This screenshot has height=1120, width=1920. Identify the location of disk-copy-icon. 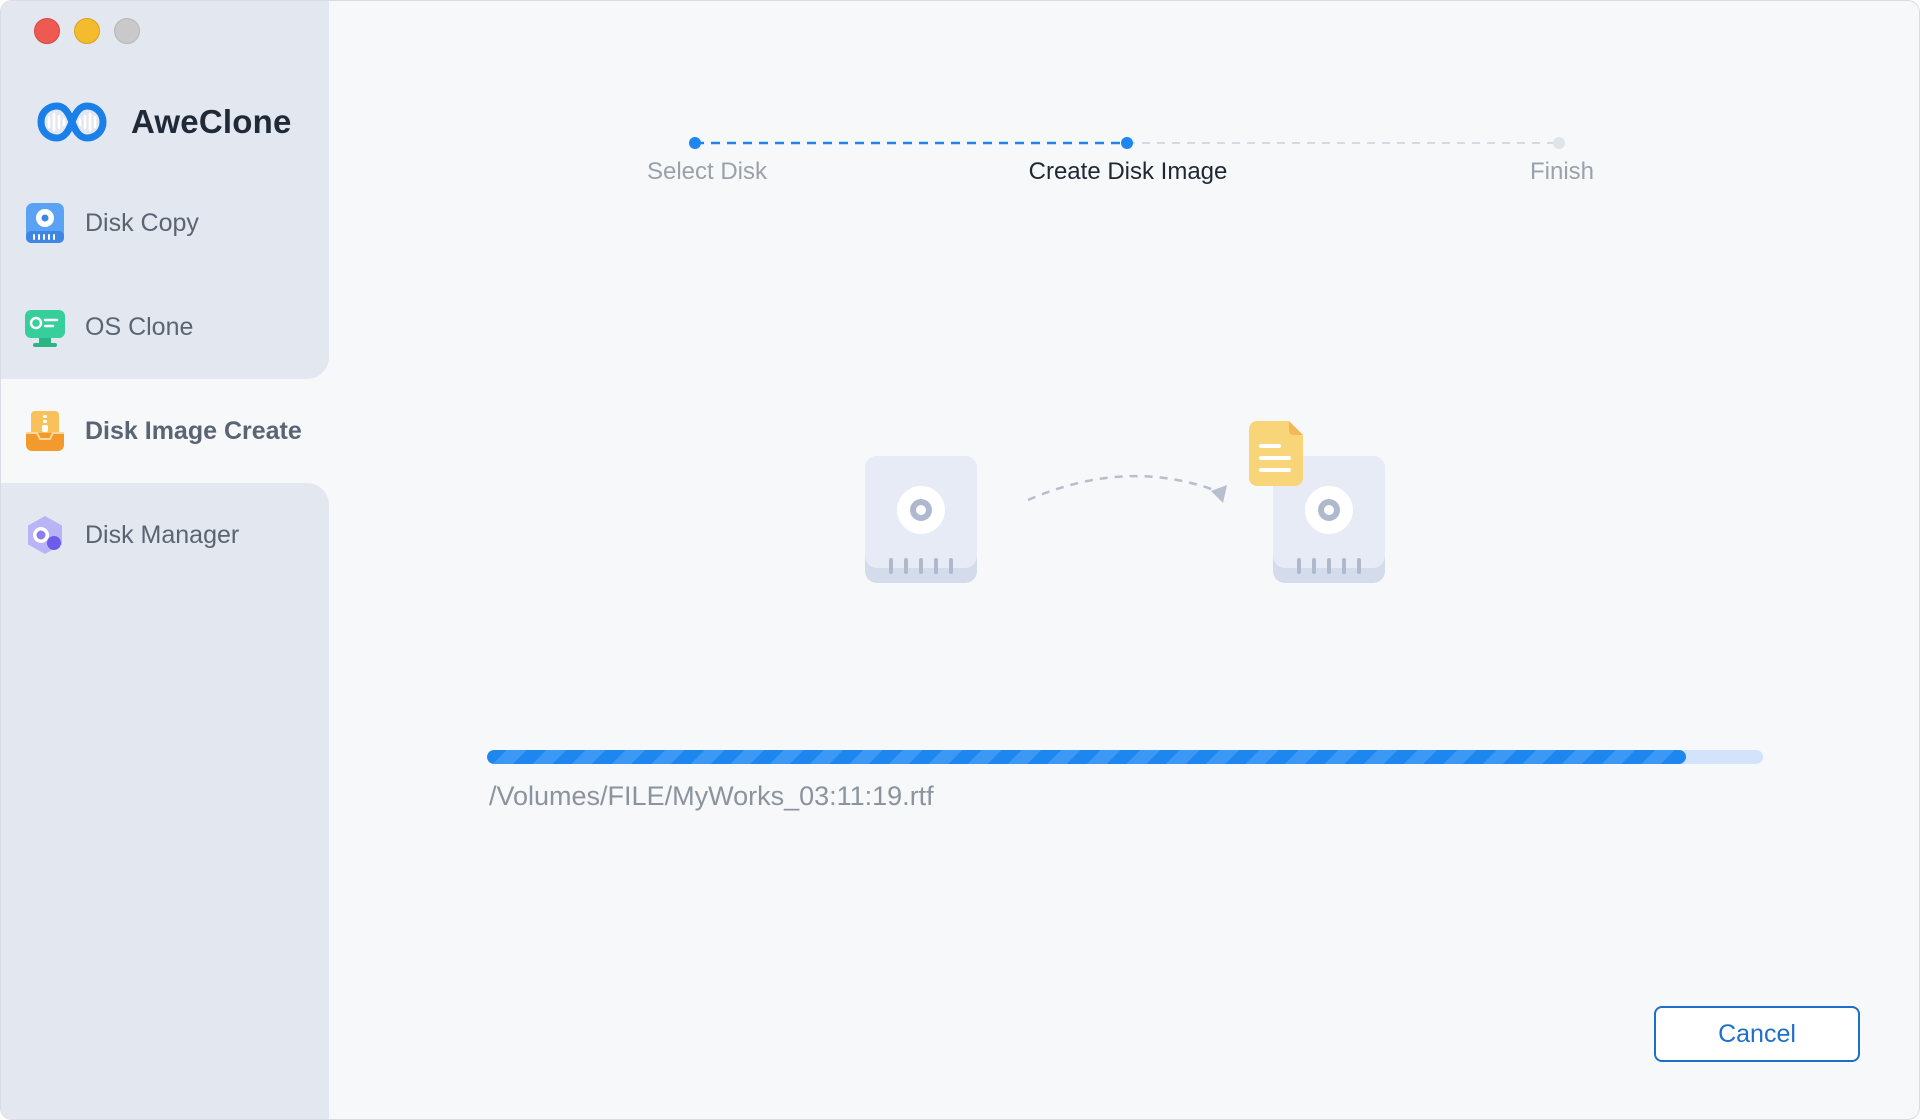
(45, 223).